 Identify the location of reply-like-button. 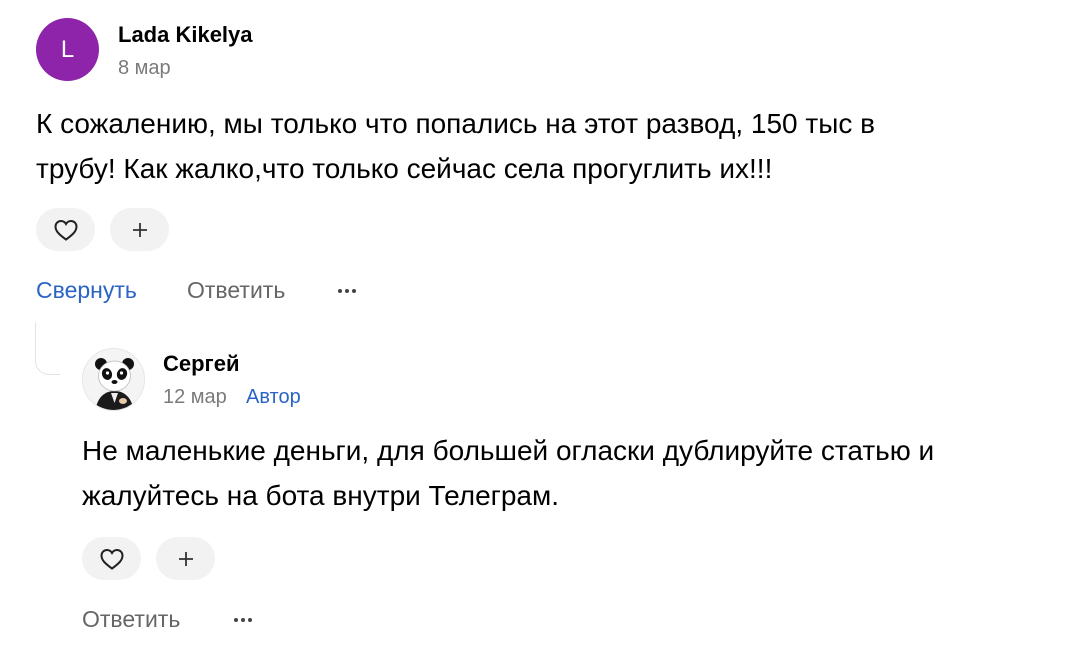
(111, 558).